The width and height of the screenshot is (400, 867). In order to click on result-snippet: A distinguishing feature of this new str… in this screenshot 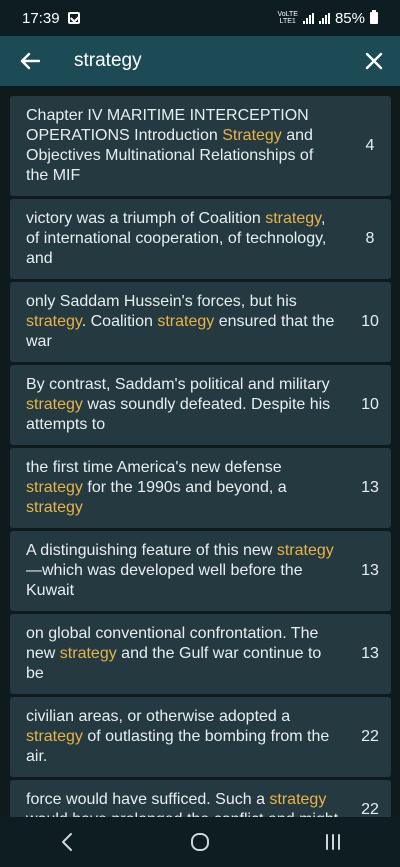, I will do `click(180, 570)`.